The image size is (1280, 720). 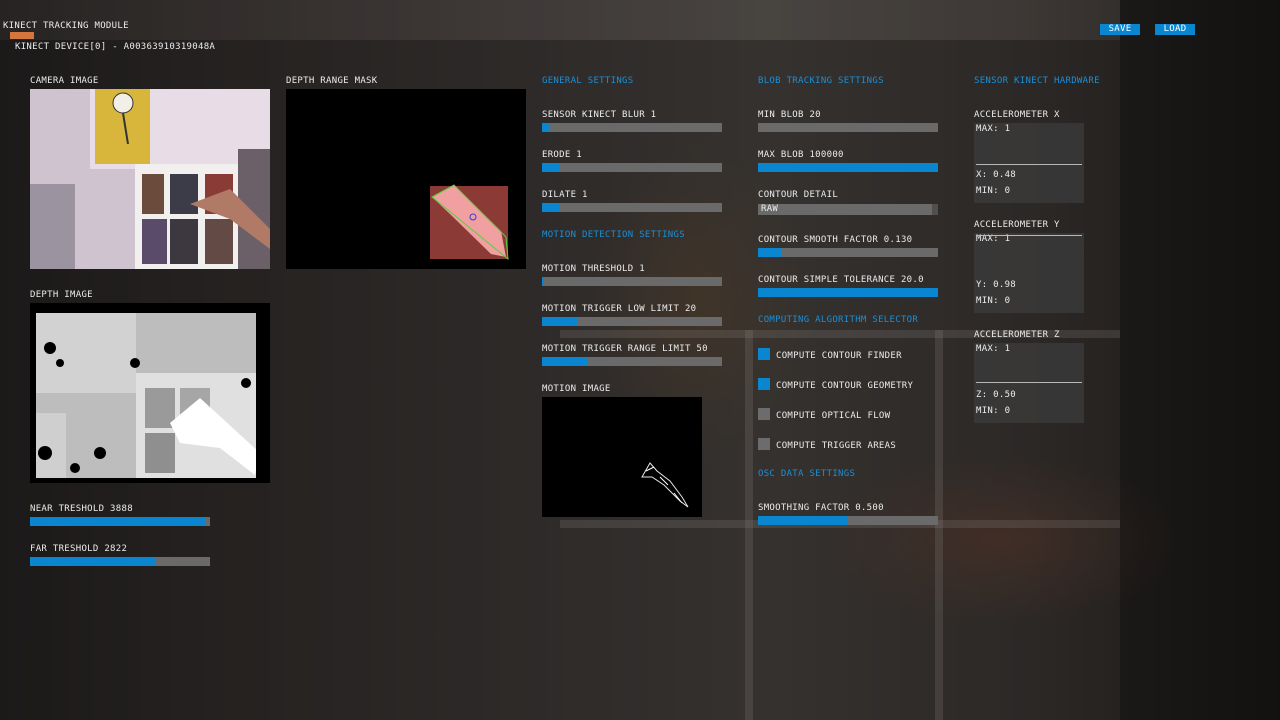 What do you see at coordinates (993, 301) in the screenshot?
I see `accel-y-min: MIN: 0` at bounding box center [993, 301].